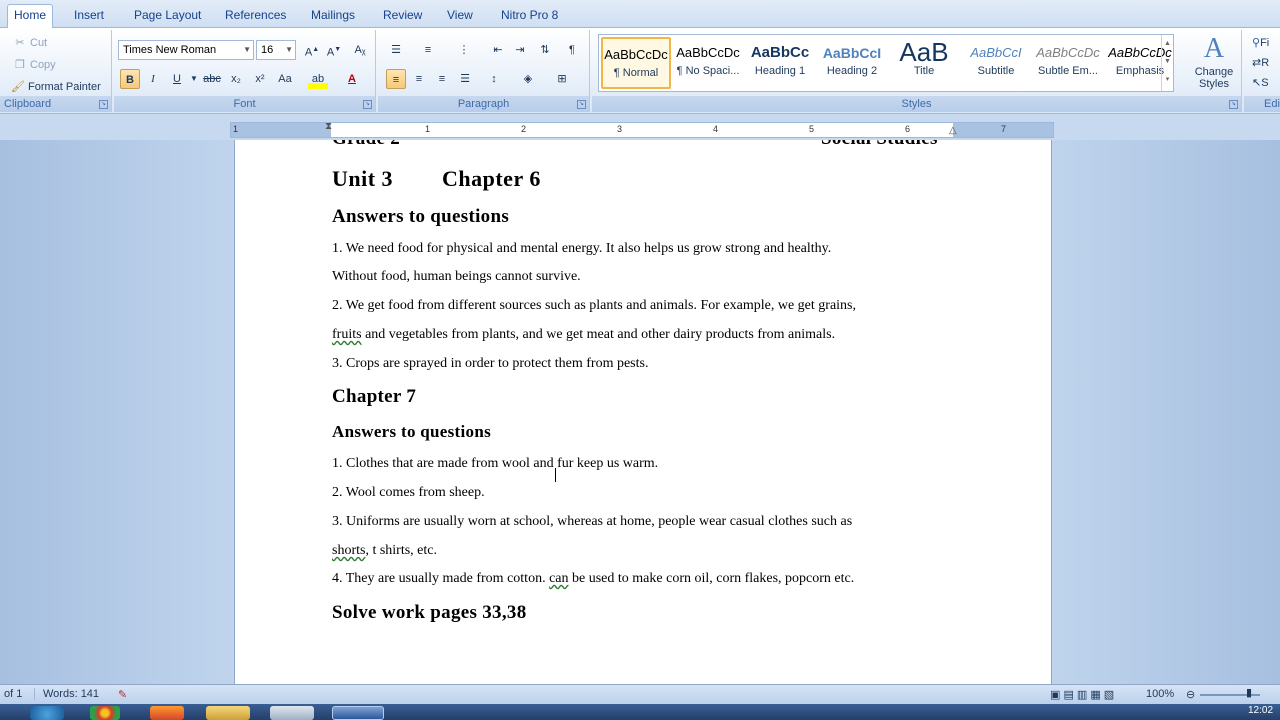  What do you see at coordinates (429, 612) in the screenshot?
I see `solve-heading: Solve work pages 33,38` at bounding box center [429, 612].